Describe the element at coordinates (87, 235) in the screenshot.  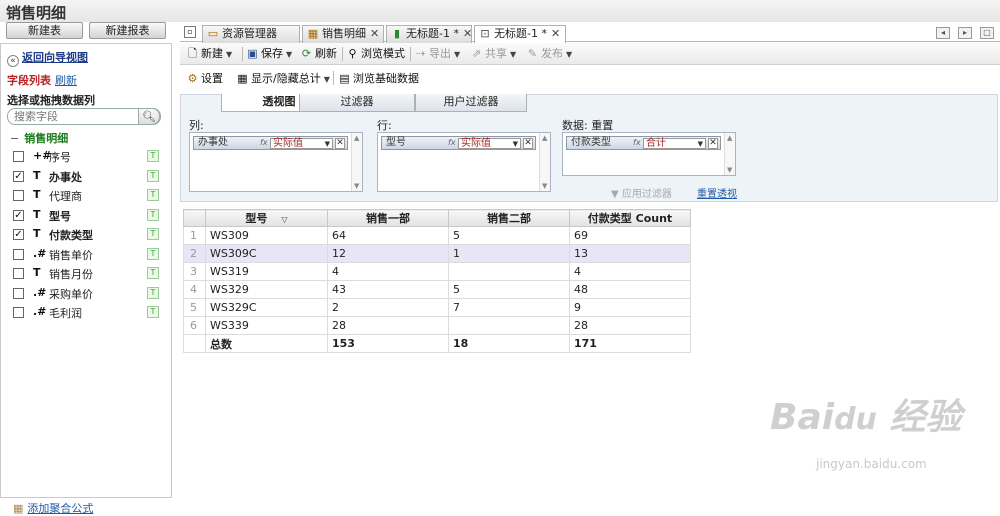
I see `field-row: ✓ T 付款类型 T` at that location.